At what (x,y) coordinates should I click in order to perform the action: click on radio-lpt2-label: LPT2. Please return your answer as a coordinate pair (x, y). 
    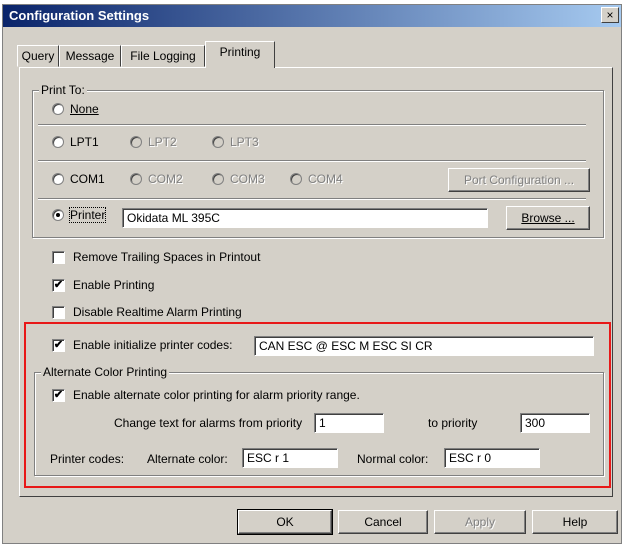
    Looking at the image, I should click on (162, 142).